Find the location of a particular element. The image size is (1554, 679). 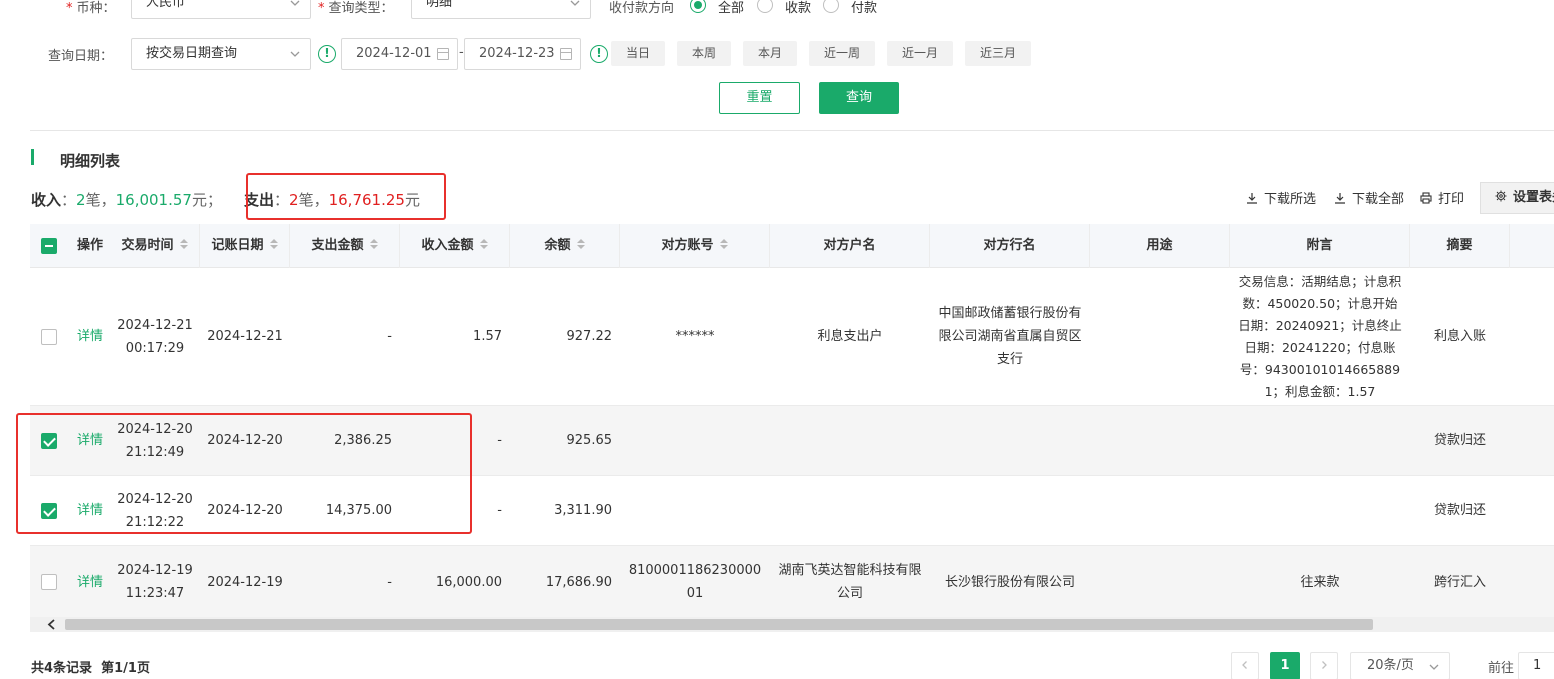

query-type-select: 明细 is located at coordinates (501, 9).